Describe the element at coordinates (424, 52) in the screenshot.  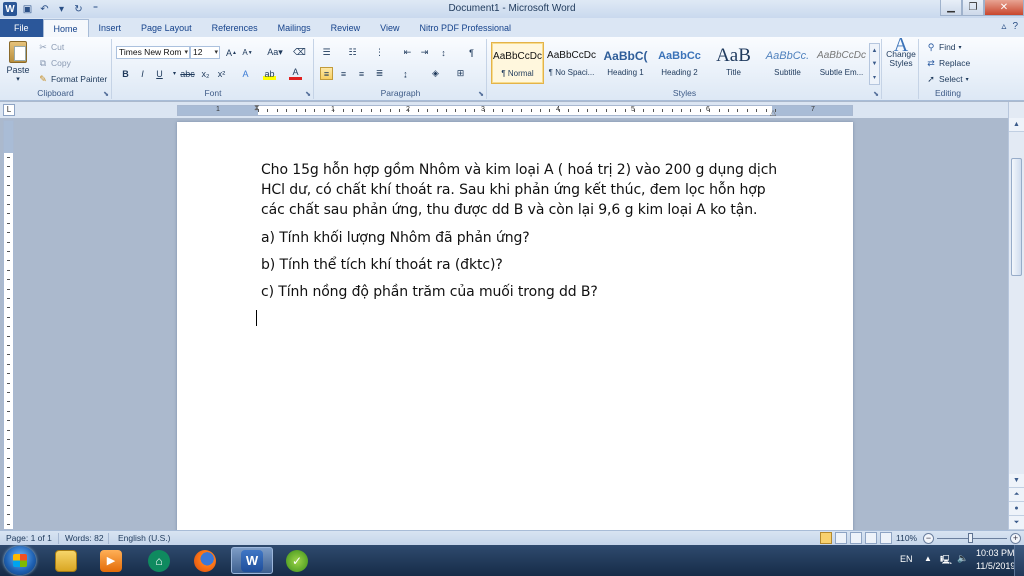
I see `increase-indent-icon: ⇥` at that location.